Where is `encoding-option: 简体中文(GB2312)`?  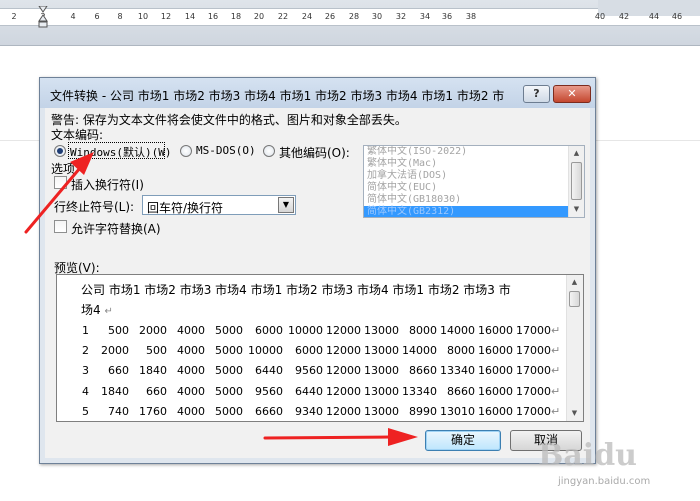 encoding-option: 简体中文(GB2312) is located at coordinates (474, 211).